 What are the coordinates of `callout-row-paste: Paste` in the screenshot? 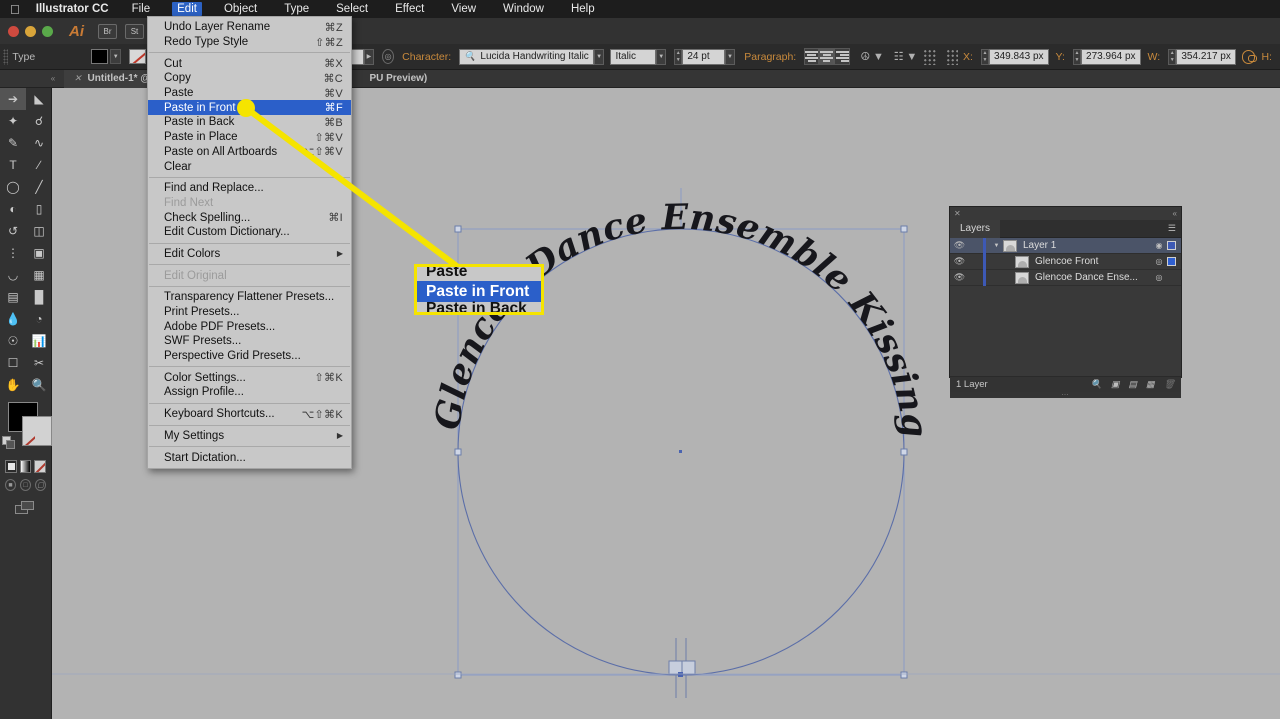 It's located at (447, 272).